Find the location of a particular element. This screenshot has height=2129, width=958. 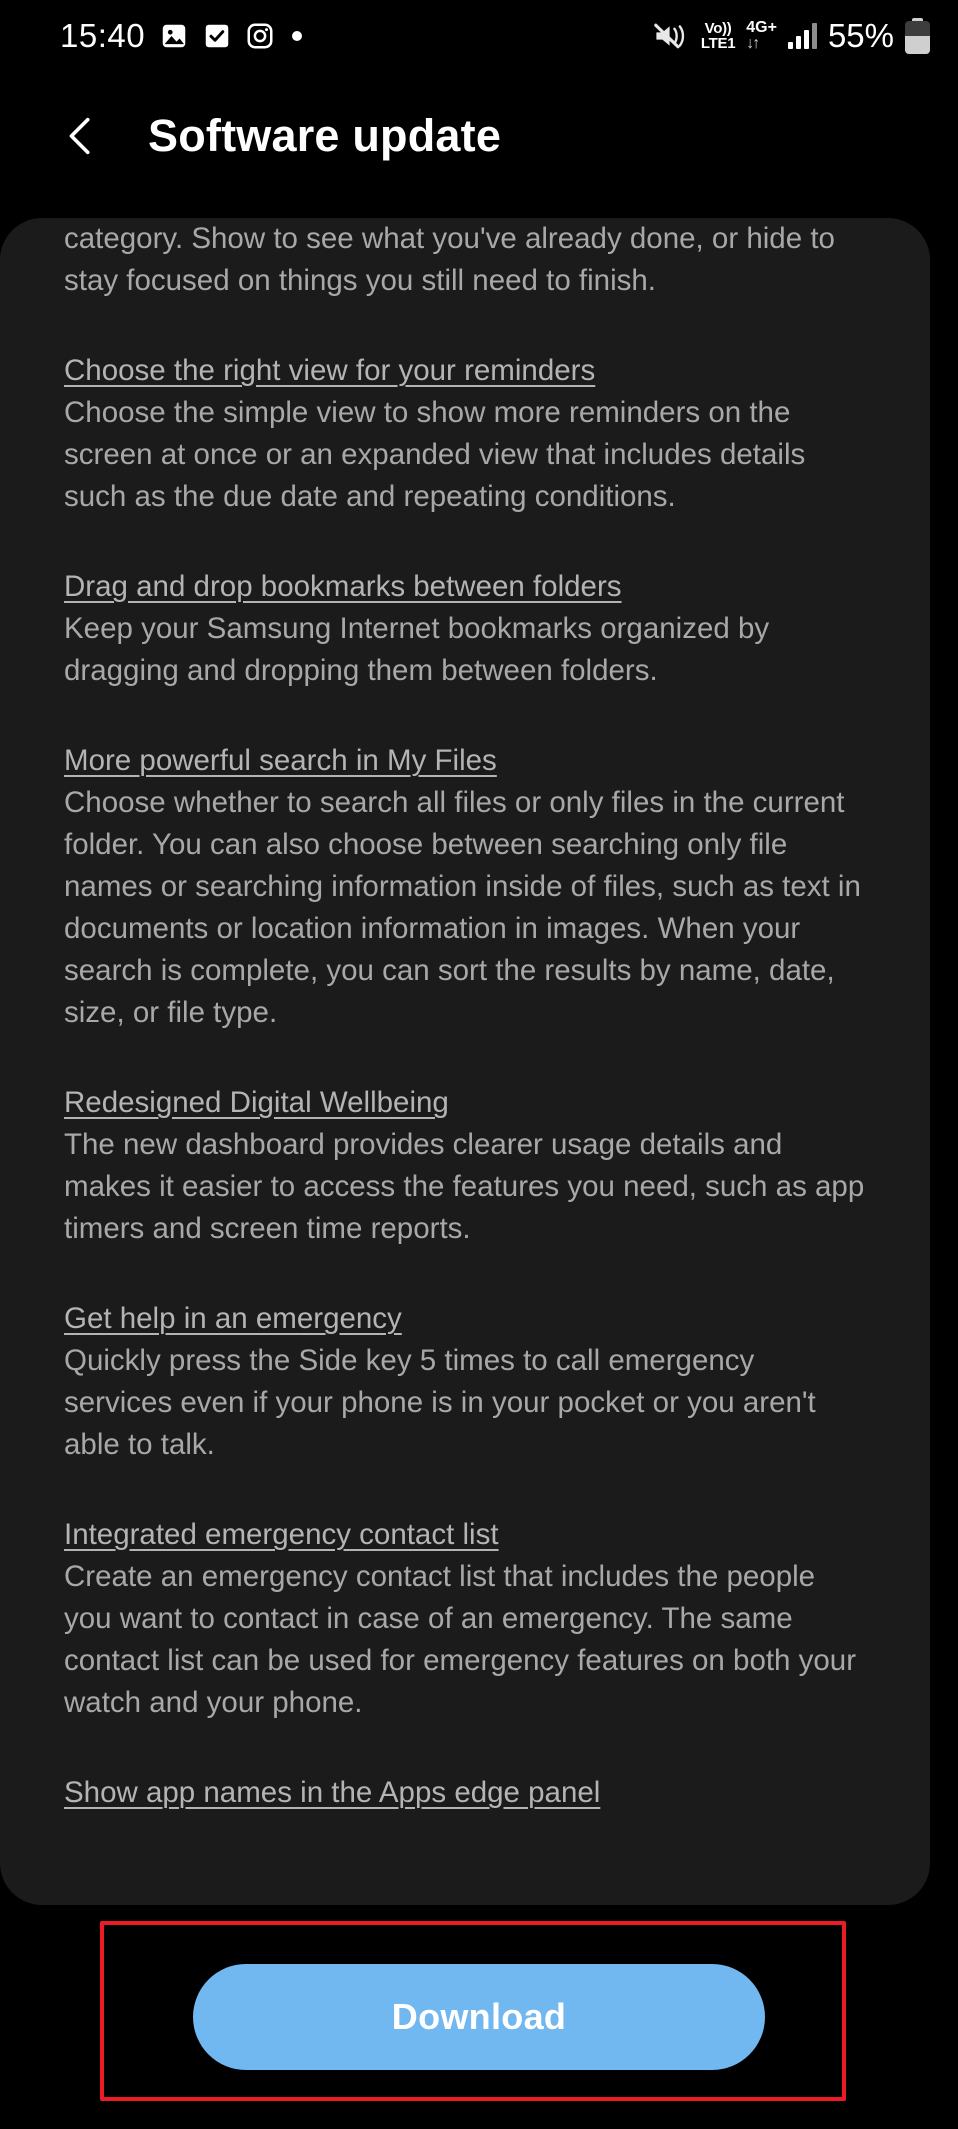

volte-line-2: LTE1 is located at coordinates (718, 43).